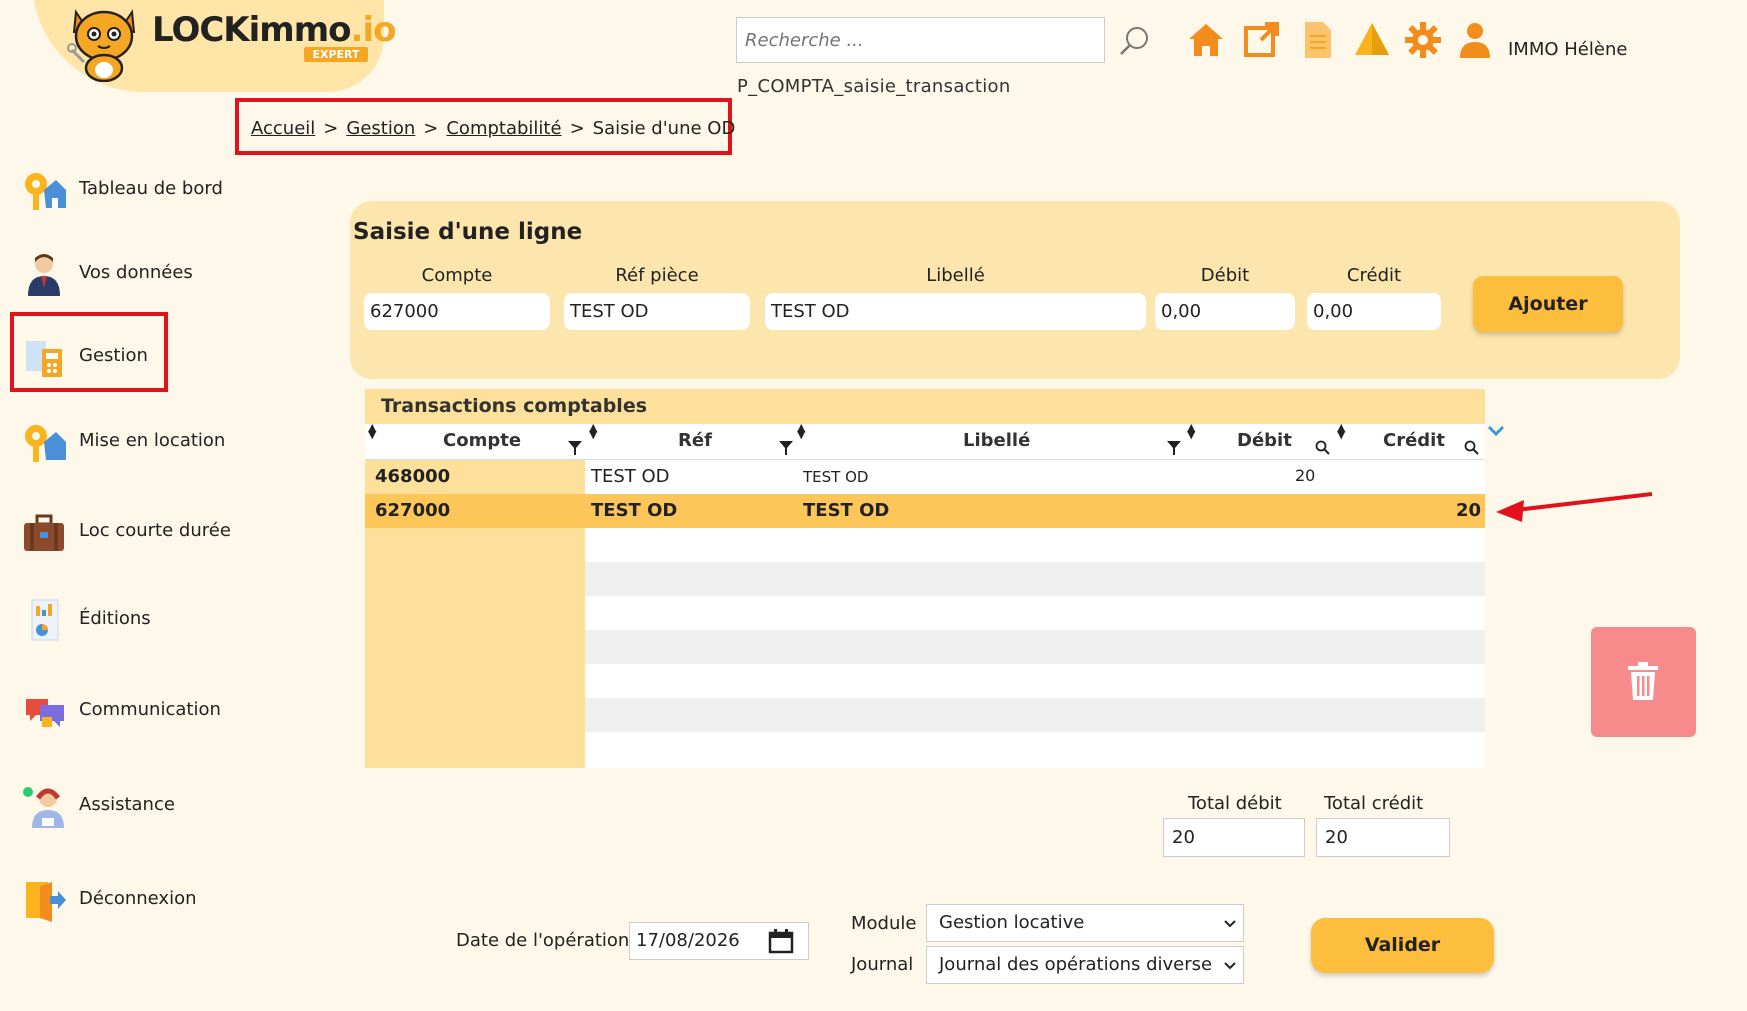 The image size is (1747, 1011). What do you see at coordinates (1012, 922) in the screenshot?
I see `module-value: Gestion locative` at bounding box center [1012, 922].